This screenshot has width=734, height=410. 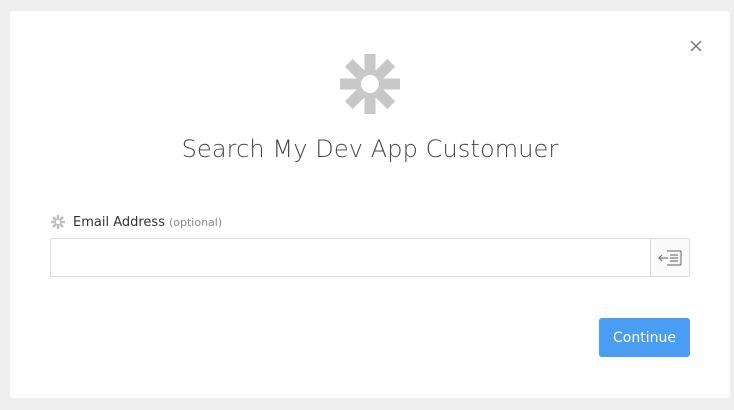 What do you see at coordinates (370, 84) in the screenshot?
I see `snowflake-asterisk-icon` at bounding box center [370, 84].